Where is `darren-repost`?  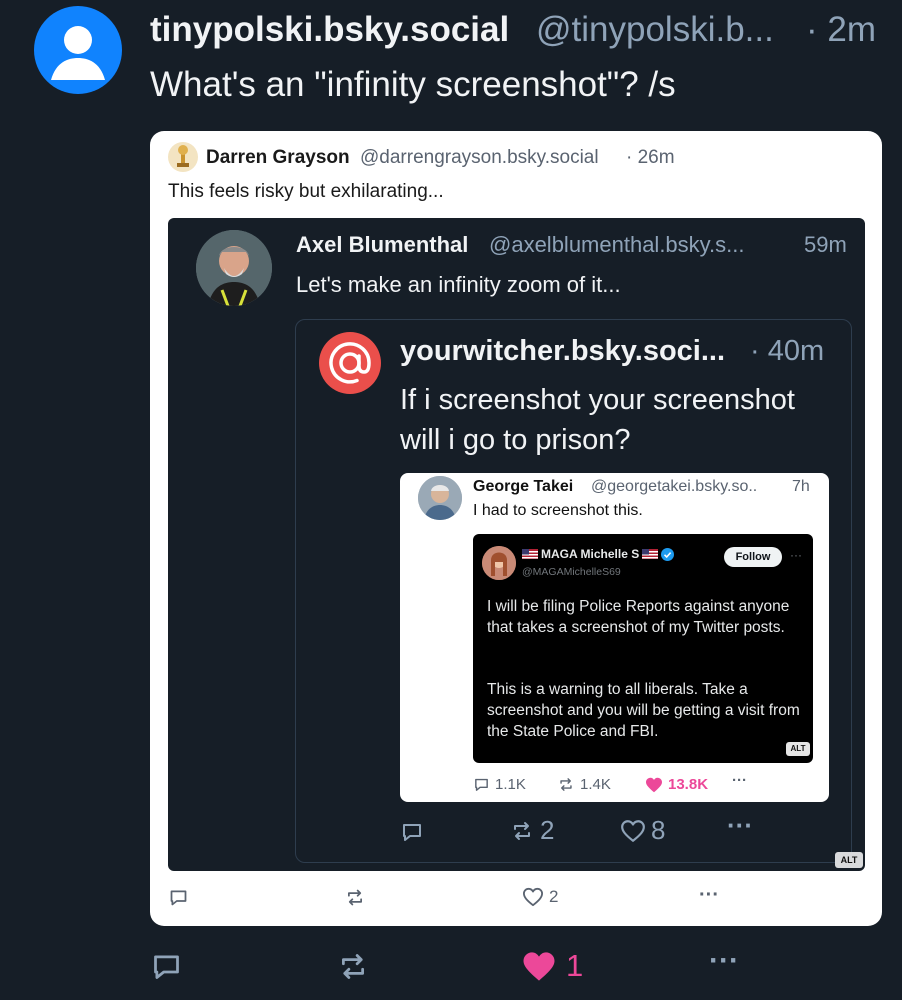 darren-repost is located at coordinates (355, 897).